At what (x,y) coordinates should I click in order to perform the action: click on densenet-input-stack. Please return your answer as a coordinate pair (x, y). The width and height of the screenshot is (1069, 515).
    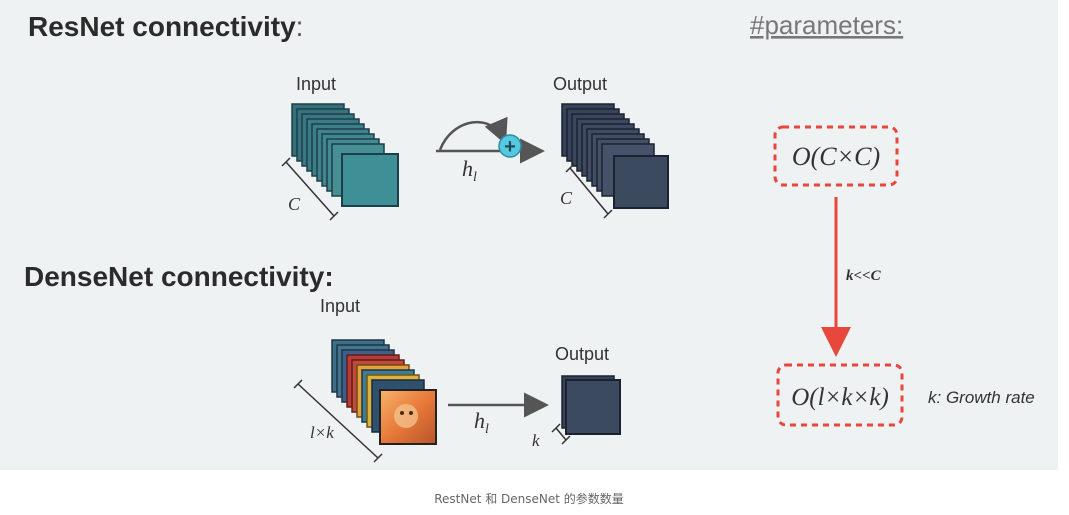
    Looking at the image, I should click on (384, 392).